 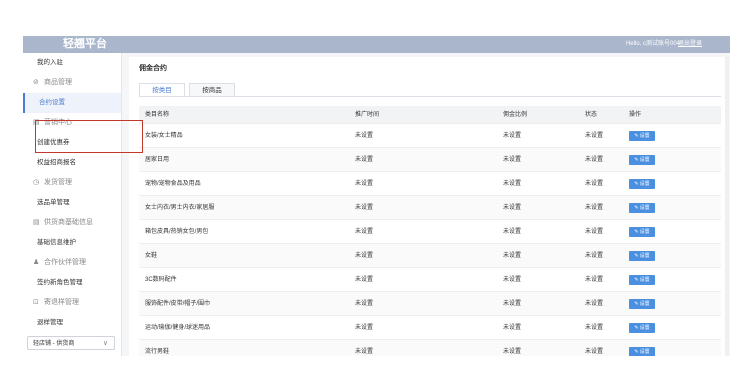 What do you see at coordinates (105, 343) in the screenshot?
I see `chevron-down-icon: ∨` at bounding box center [105, 343].